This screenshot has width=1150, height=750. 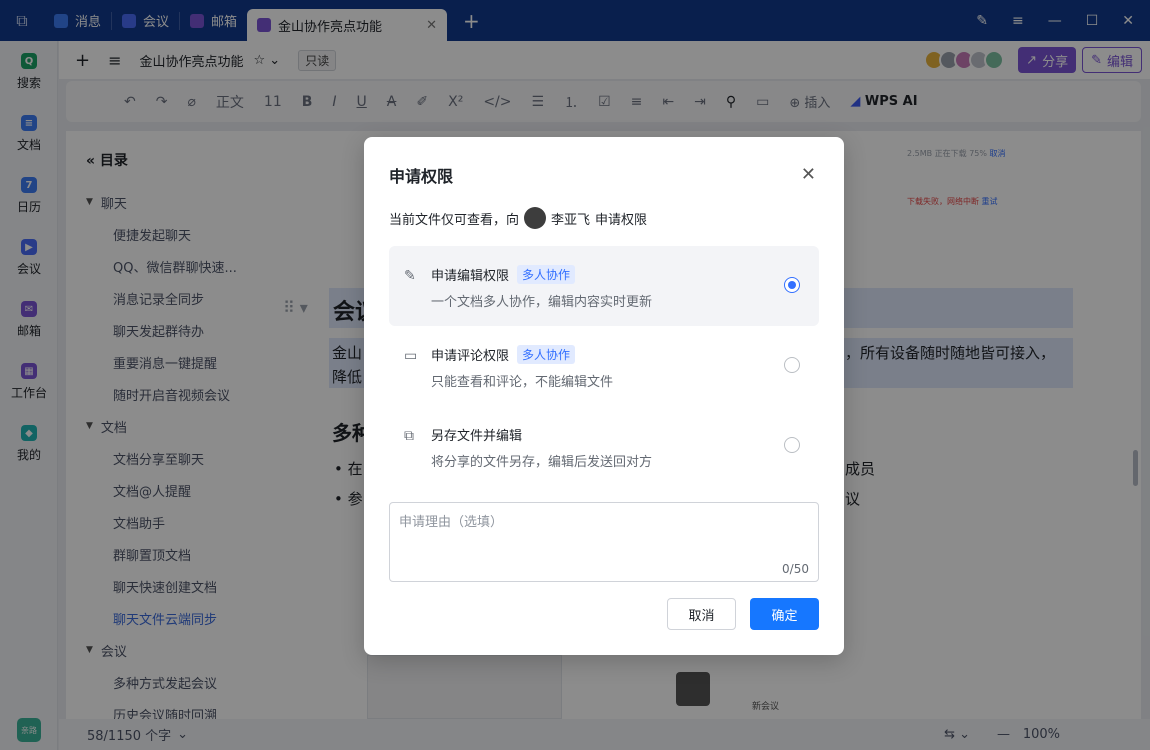 I want to click on option-title-text: 另存文件并编辑, so click(x=477, y=436).